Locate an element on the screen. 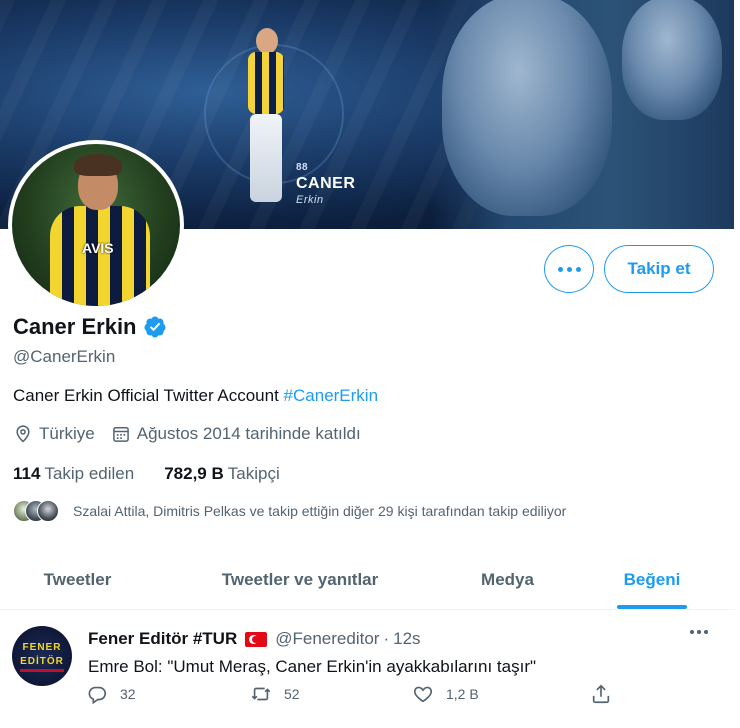  reply-button: 32 is located at coordinates (111, 694).